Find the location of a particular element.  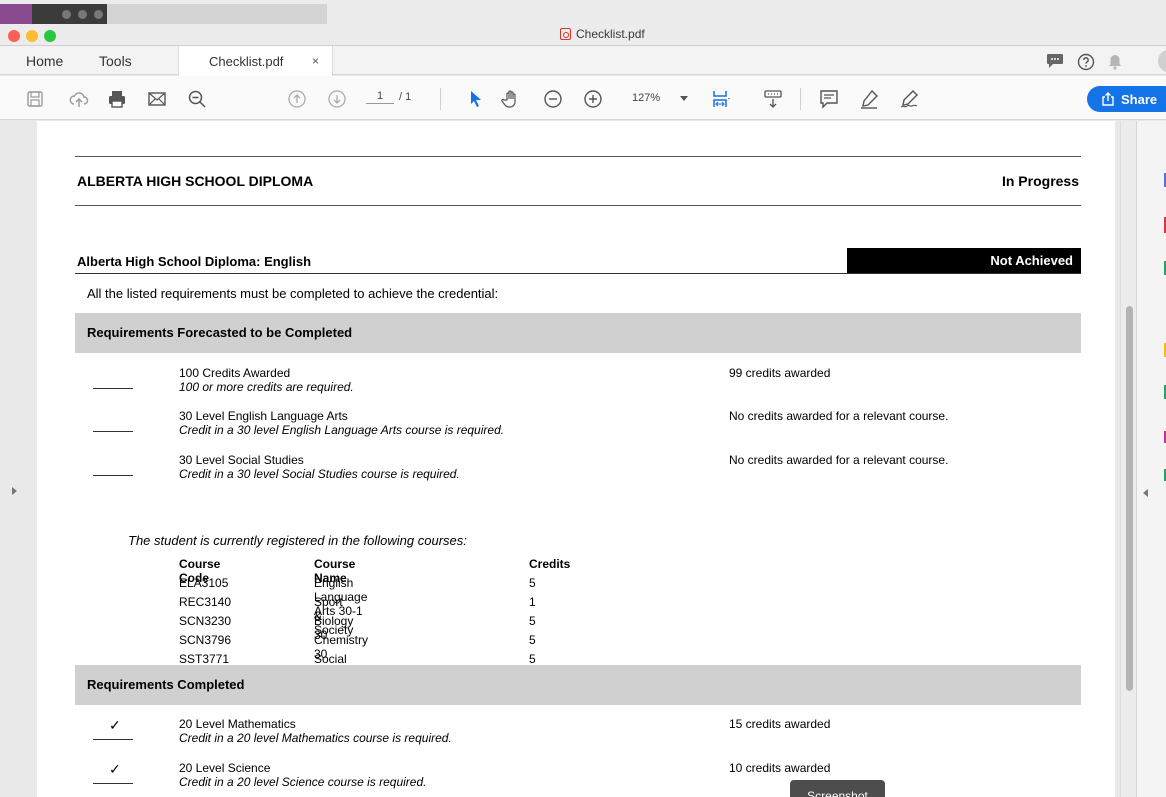

sign-icon is located at coordinates (909, 99).